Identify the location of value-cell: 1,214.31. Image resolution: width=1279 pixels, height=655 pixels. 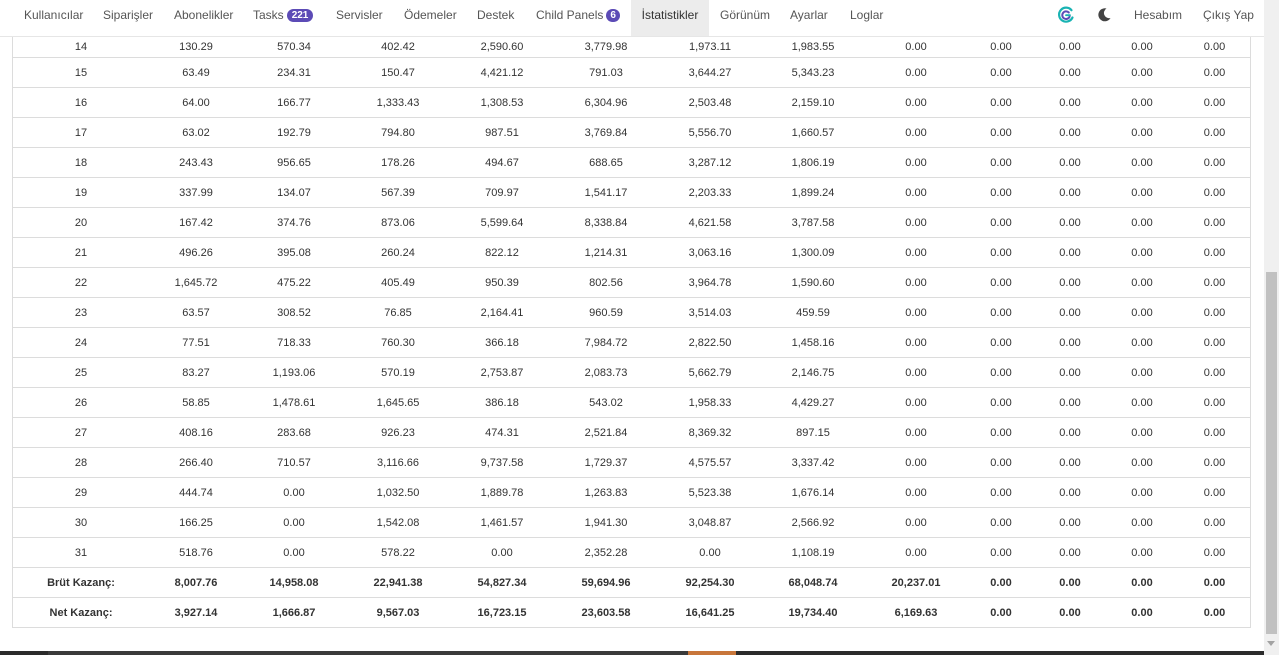
(606, 252).